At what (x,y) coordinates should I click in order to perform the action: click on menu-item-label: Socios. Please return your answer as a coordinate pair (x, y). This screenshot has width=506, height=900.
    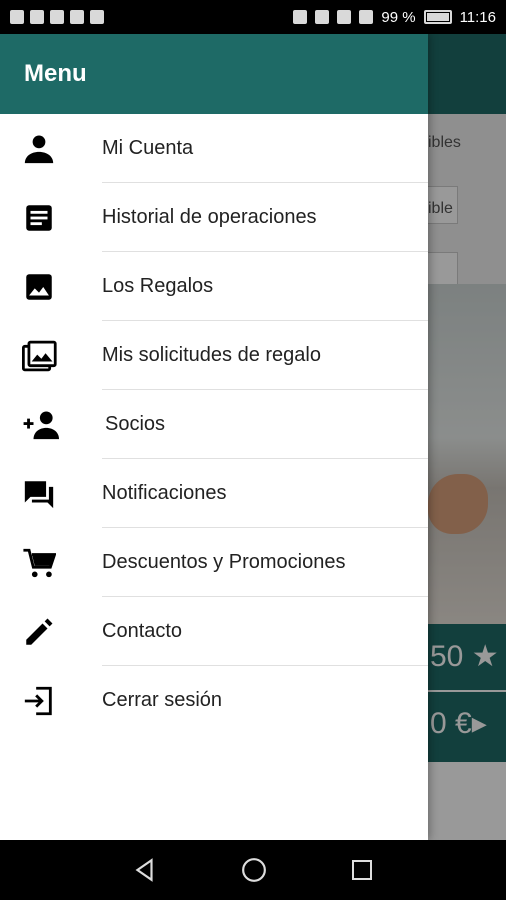
    Looking at the image, I should click on (135, 424).